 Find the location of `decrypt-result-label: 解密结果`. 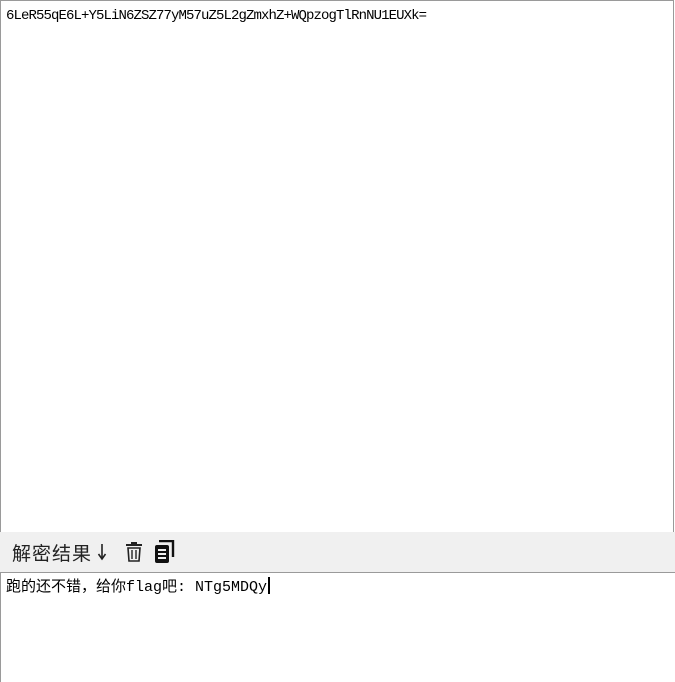

decrypt-result-label: 解密结果 is located at coordinates (52, 553).